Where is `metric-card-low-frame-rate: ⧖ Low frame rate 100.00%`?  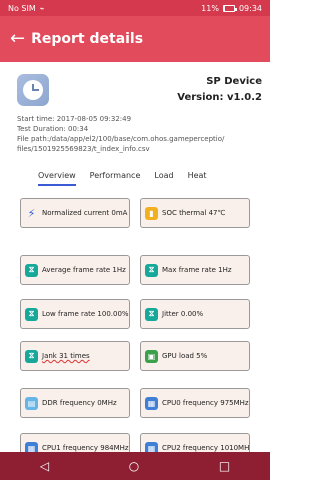 metric-card-low-frame-rate: ⧖ Low frame rate 100.00% is located at coordinates (75, 314).